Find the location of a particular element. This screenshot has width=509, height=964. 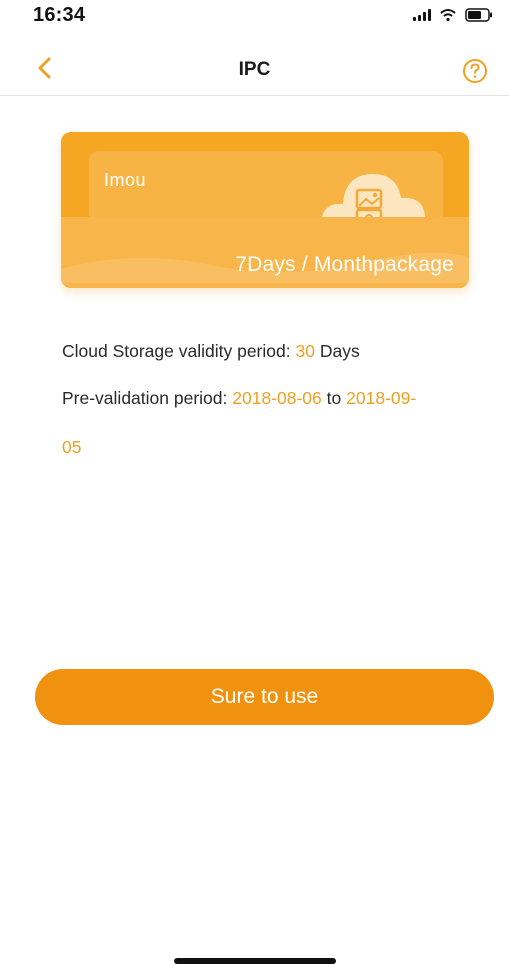

validity-period-line: Cloud Storage validity period: 30 Days is located at coordinates (211, 351).